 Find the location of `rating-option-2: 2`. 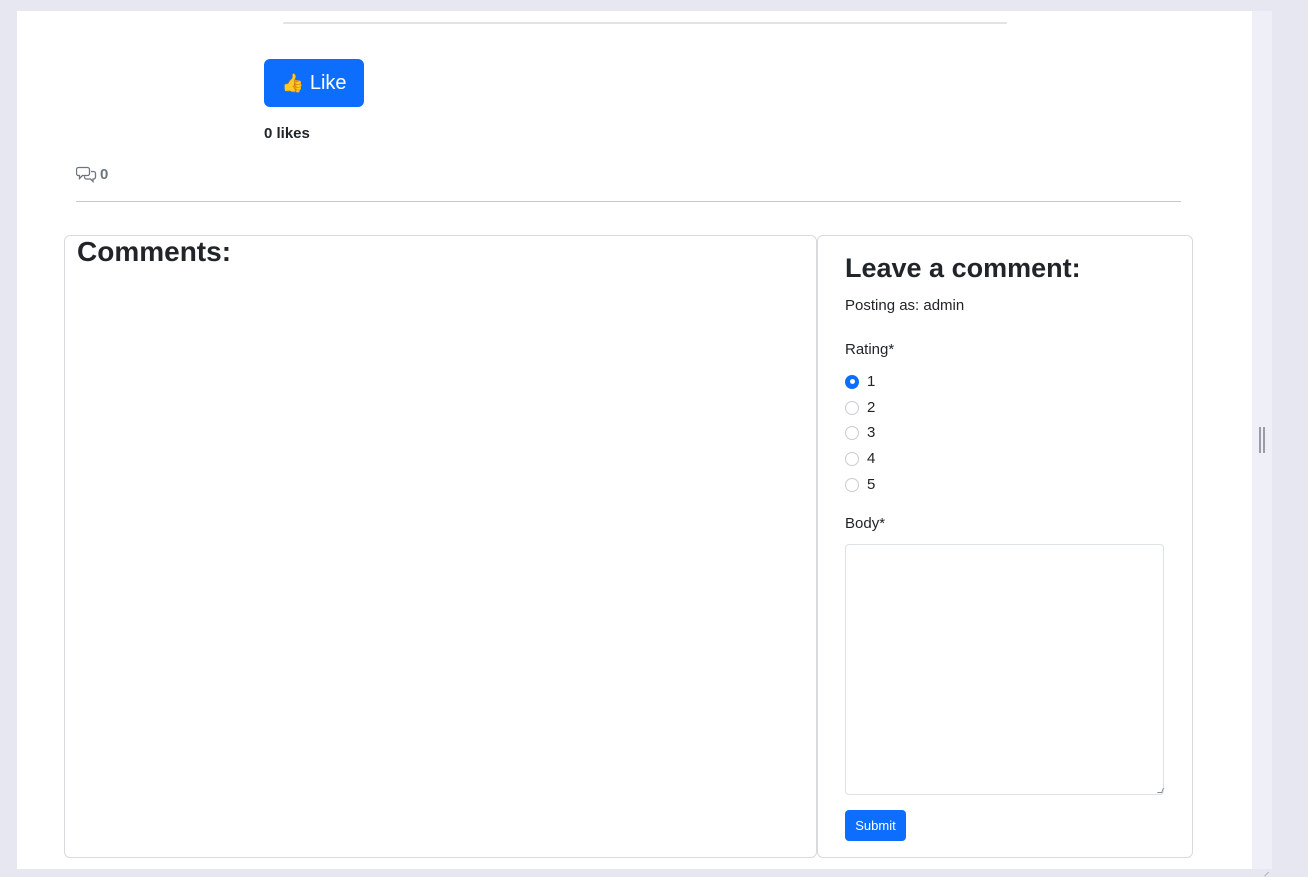

rating-option-2: 2 is located at coordinates (860, 407).